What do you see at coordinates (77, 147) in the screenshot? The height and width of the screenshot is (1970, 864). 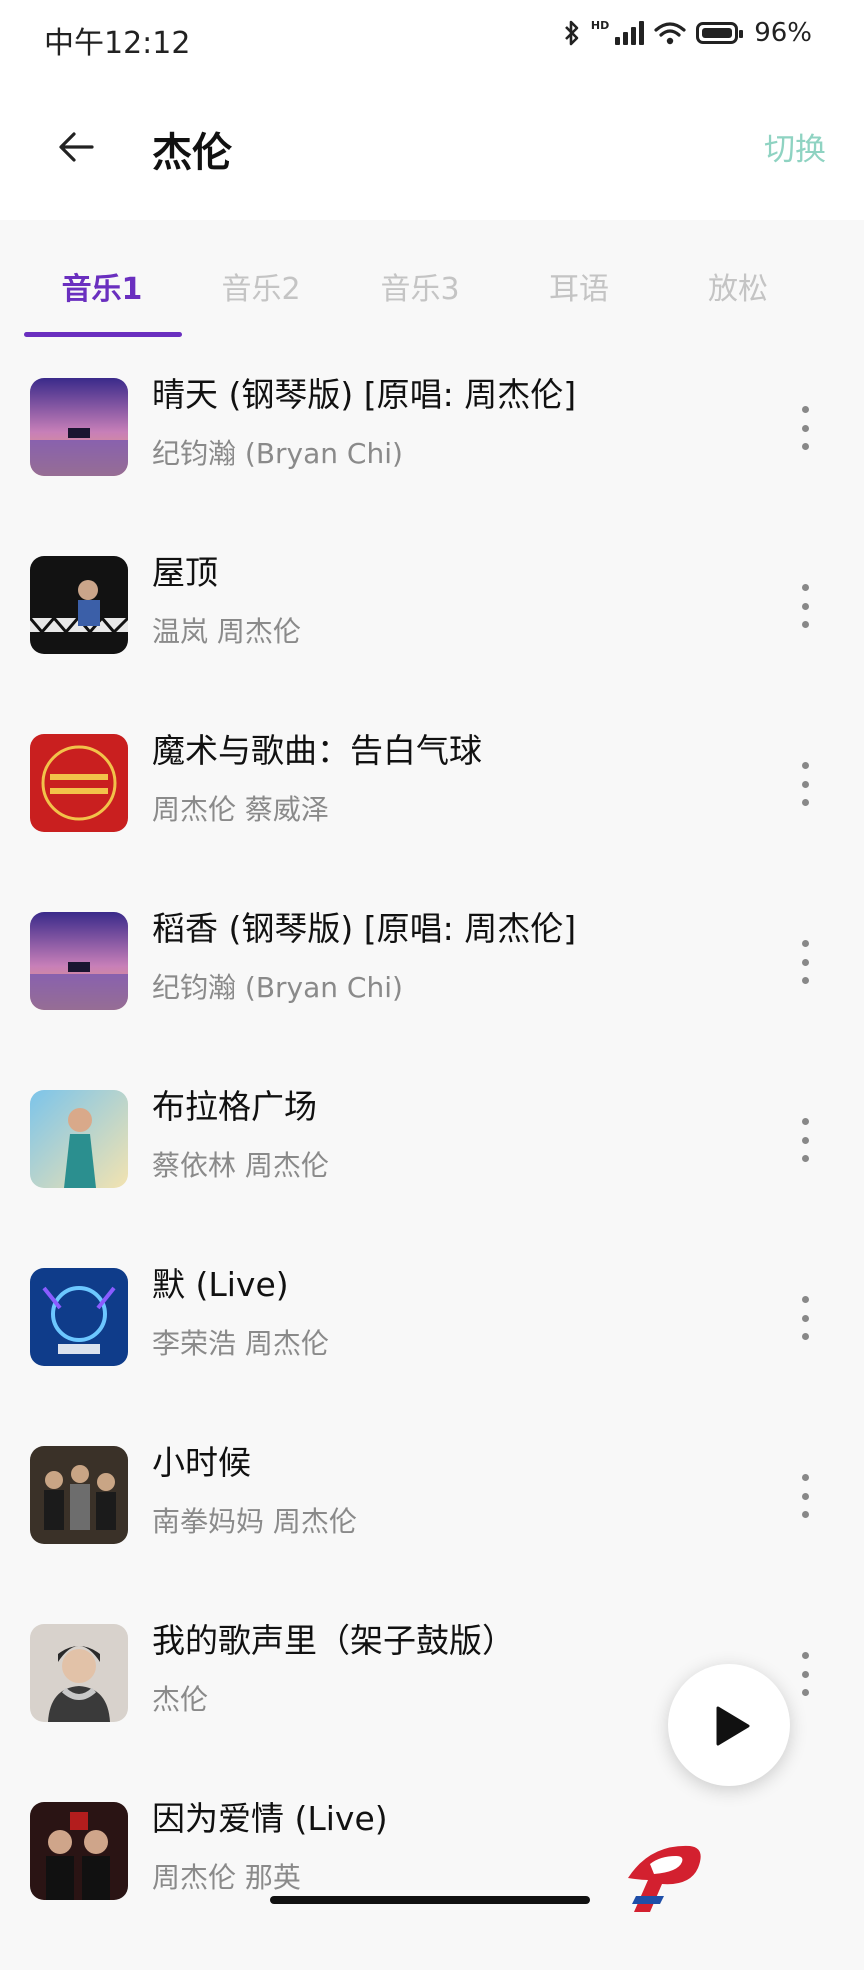 I see `back-arrow-icon` at bounding box center [77, 147].